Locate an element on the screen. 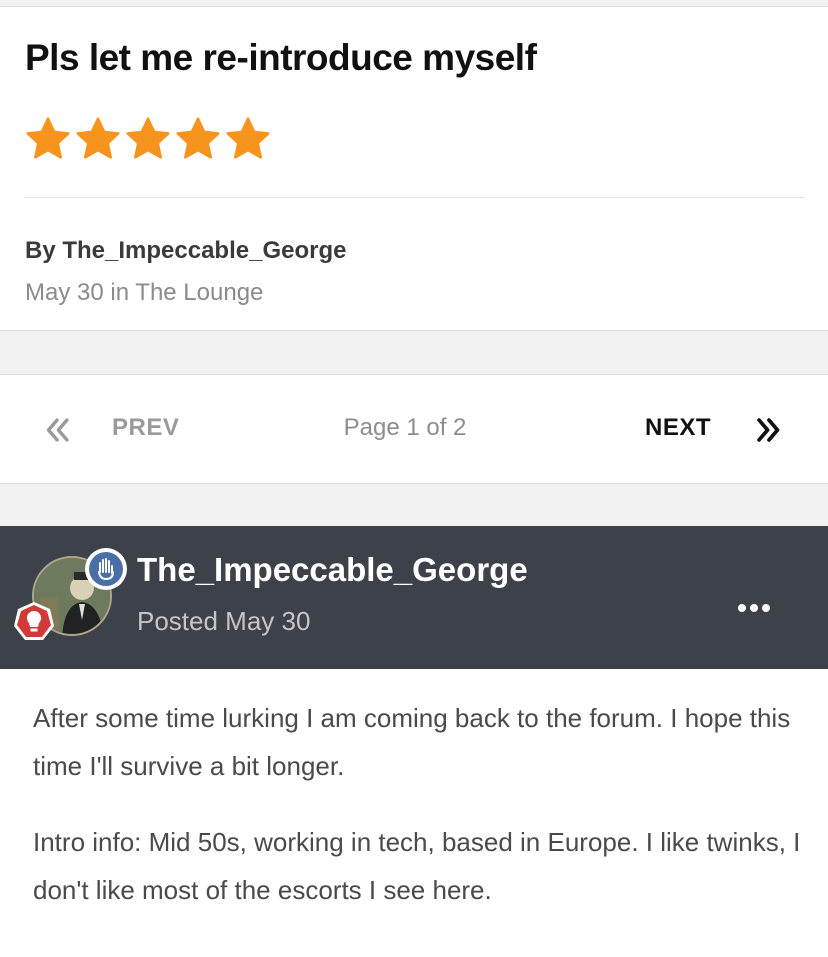 This screenshot has height=957, width=828. hand-badge-icon is located at coordinates (106, 569).